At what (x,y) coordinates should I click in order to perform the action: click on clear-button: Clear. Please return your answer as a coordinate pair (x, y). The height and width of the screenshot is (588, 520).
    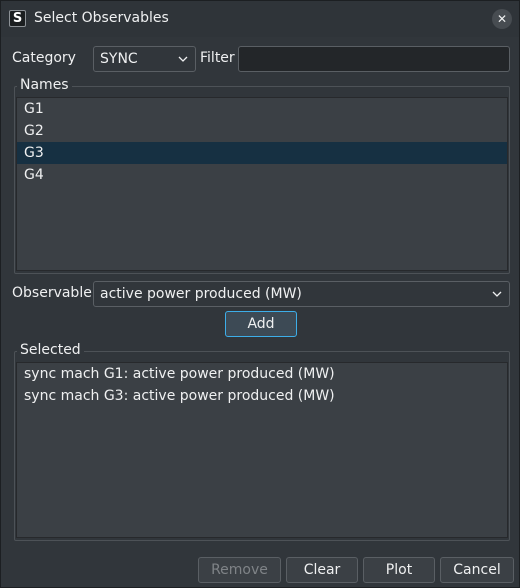
    Looking at the image, I should click on (322, 570).